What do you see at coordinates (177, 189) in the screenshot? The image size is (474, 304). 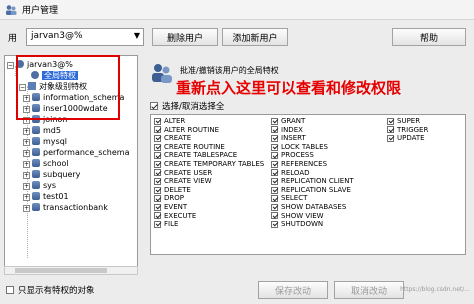 I see `privilege-label: DELETE` at bounding box center [177, 189].